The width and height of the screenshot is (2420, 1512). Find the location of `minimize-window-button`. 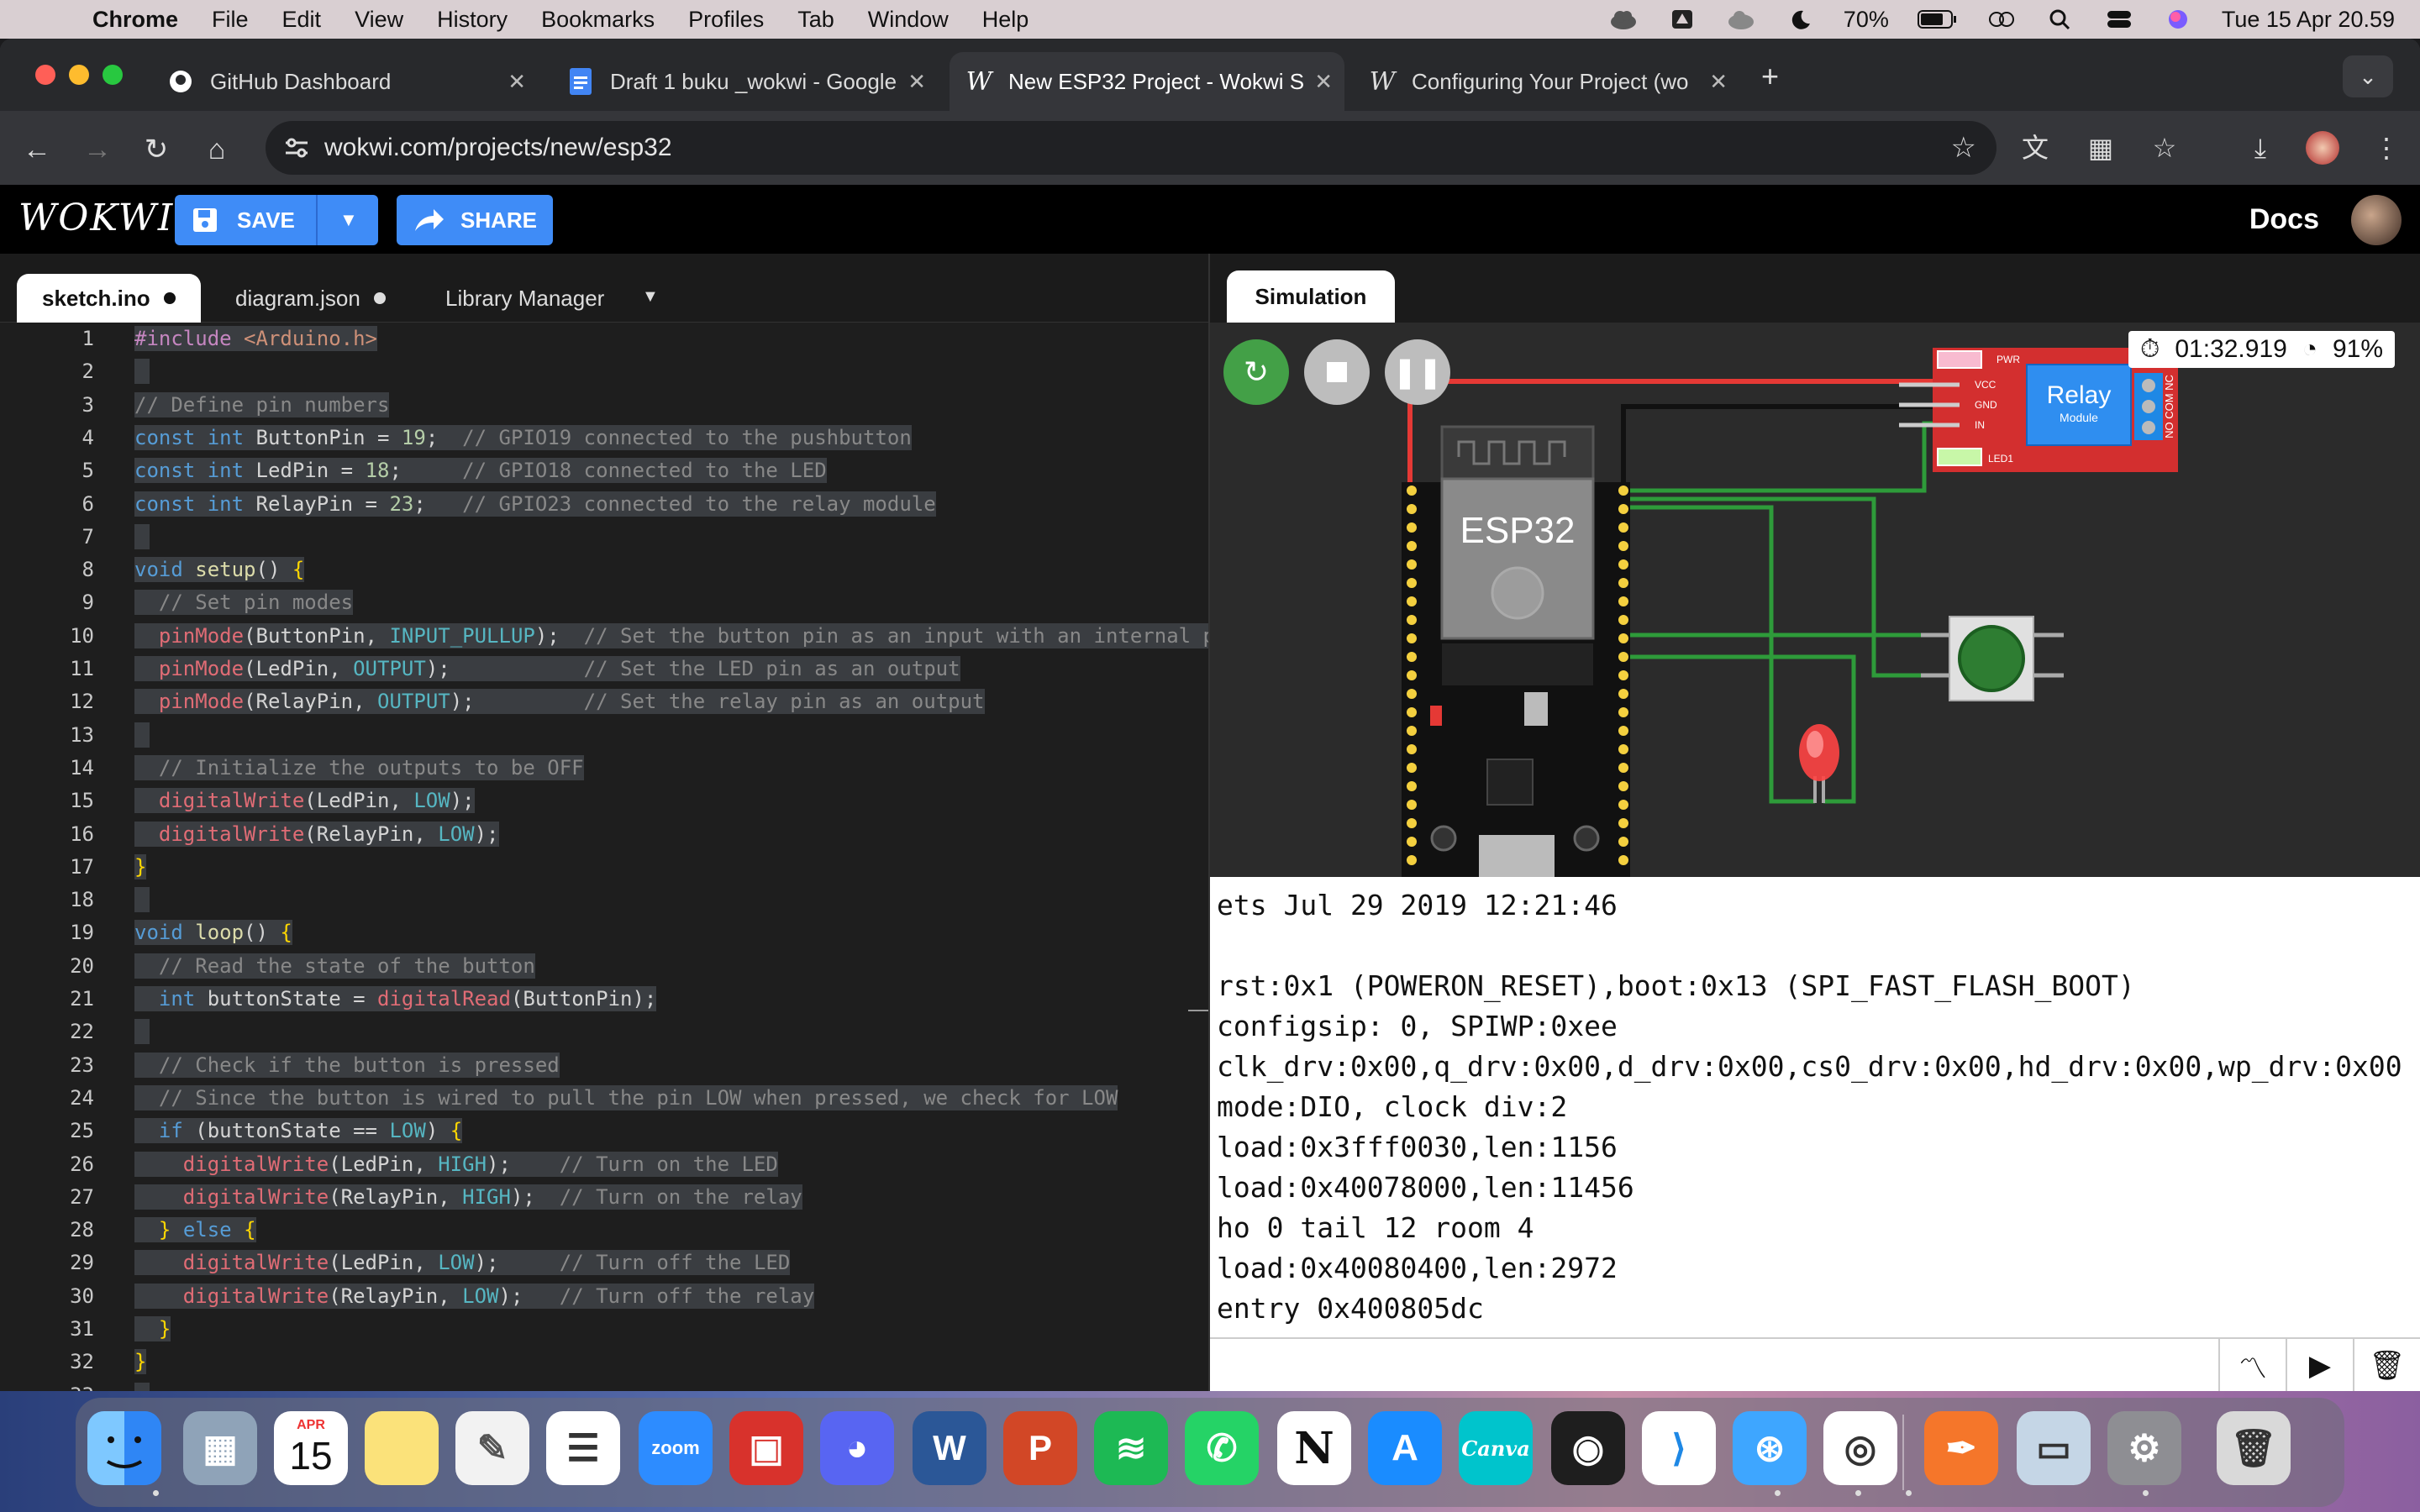

minimize-window-button is located at coordinates (79, 75).